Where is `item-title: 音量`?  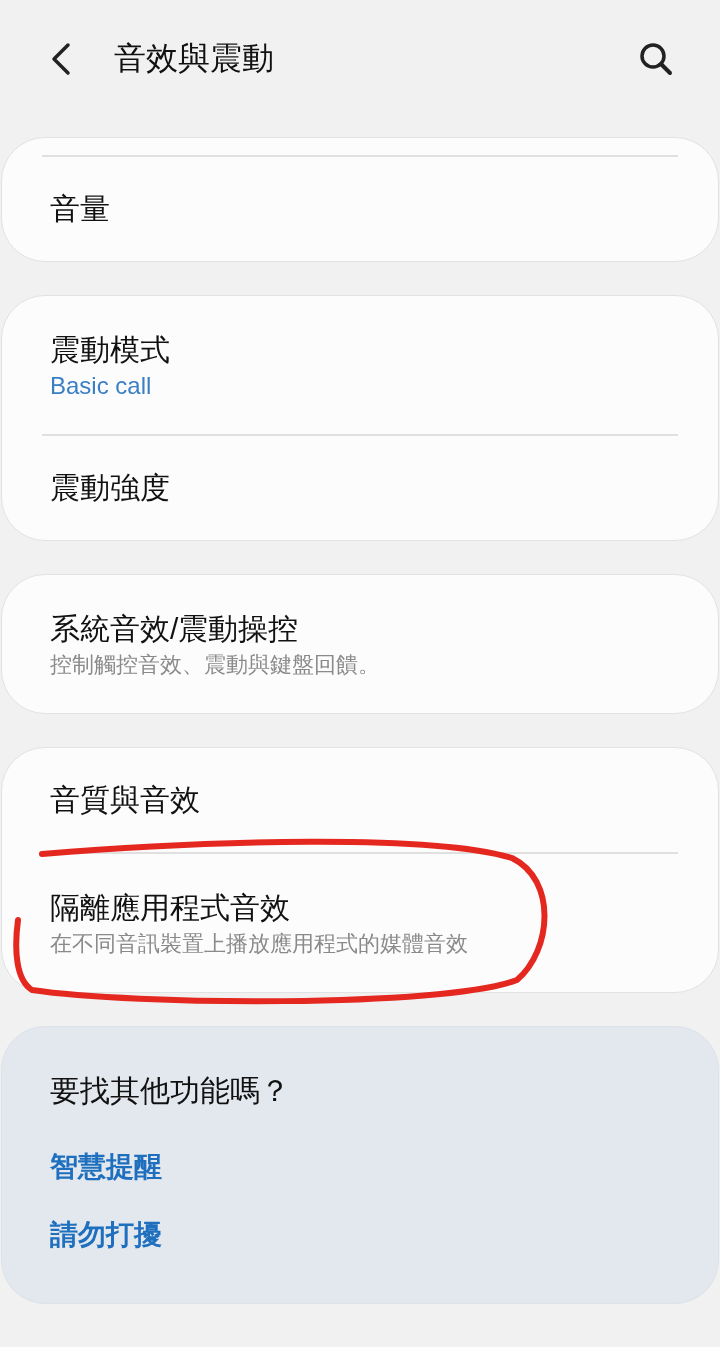
item-title: 音量 is located at coordinates (80, 209).